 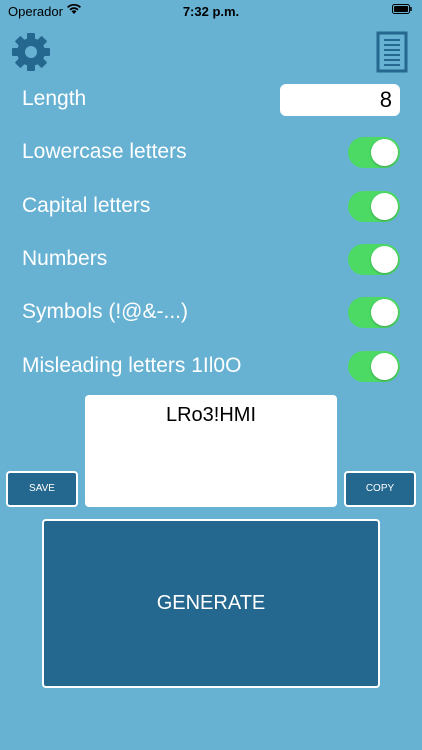 What do you see at coordinates (54, 98) in the screenshot?
I see `length-label: Length` at bounding box center [54, 98].